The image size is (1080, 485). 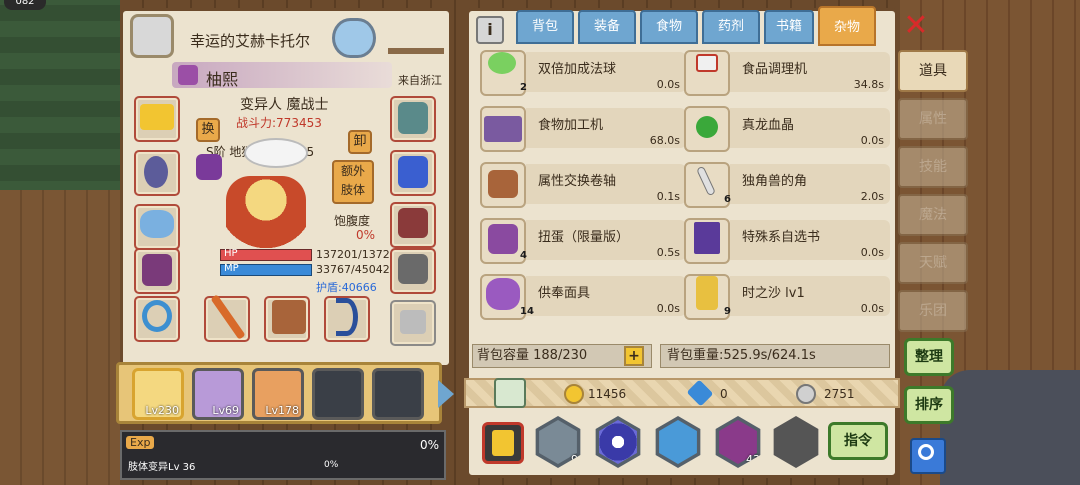 What do you see at coordinates (564, 293) in the screenshot?
I see `item-name: 供奉面具` at bounding box center [564, 293].